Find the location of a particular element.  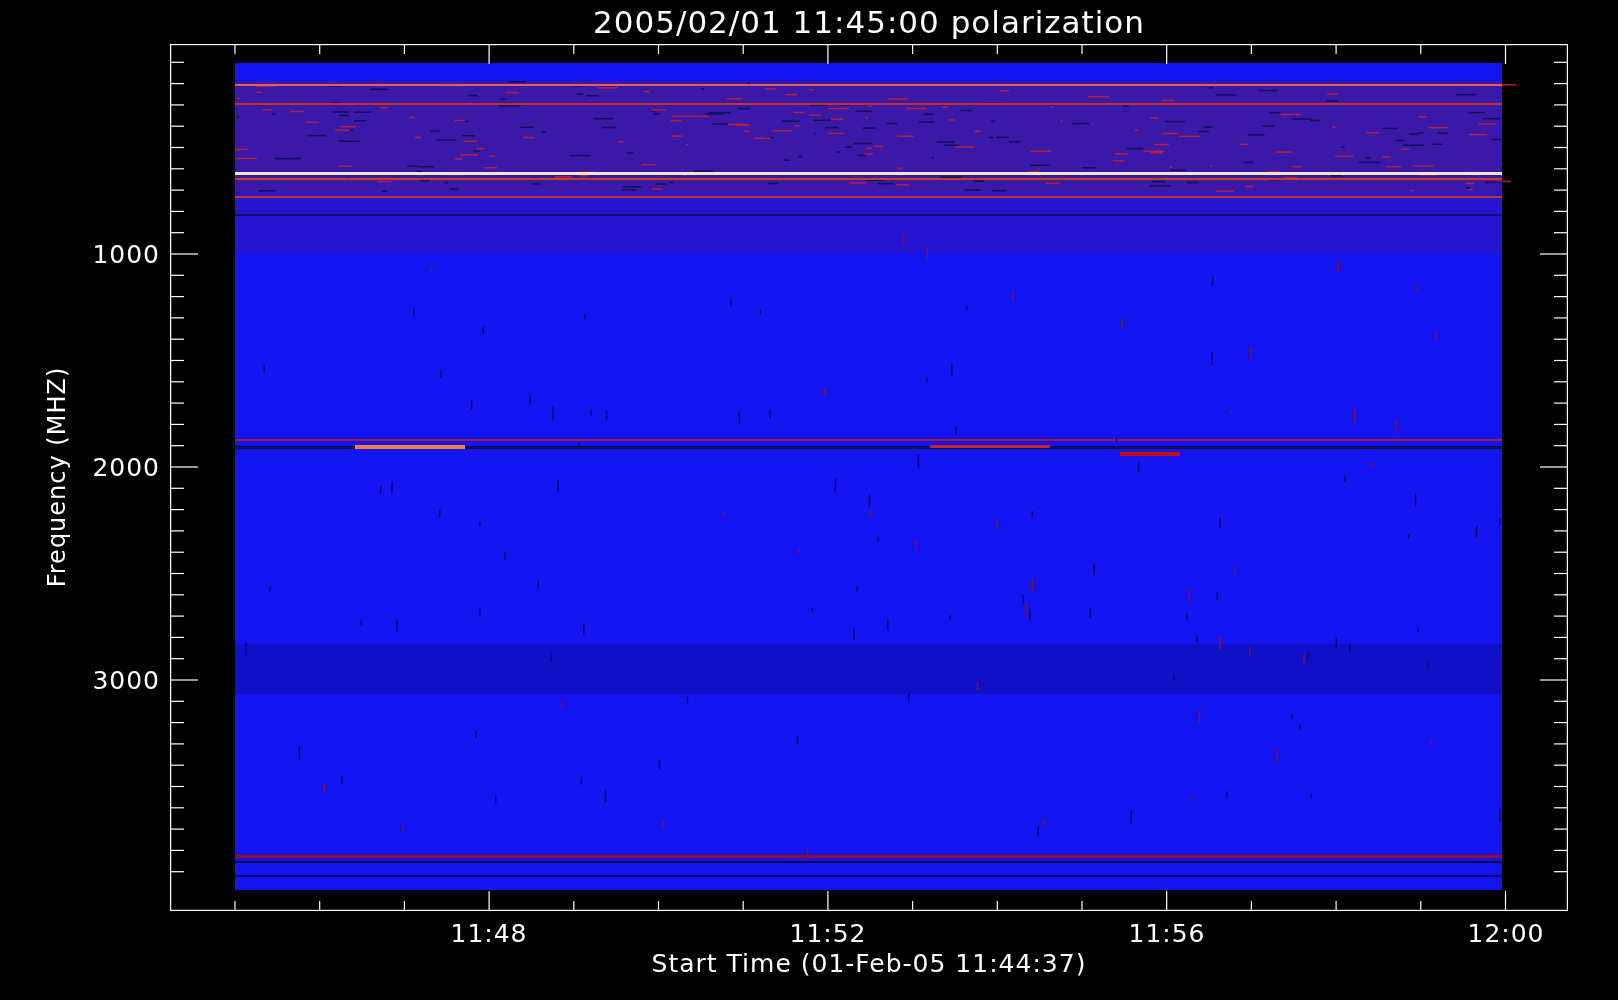

y-tick-label: 2000 is located at coordinates (126, 467).